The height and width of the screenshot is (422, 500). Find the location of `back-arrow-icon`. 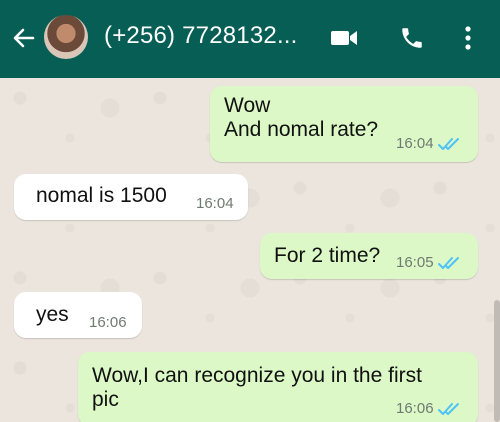

back-arrow-icon is located at coordinates (24, 38).